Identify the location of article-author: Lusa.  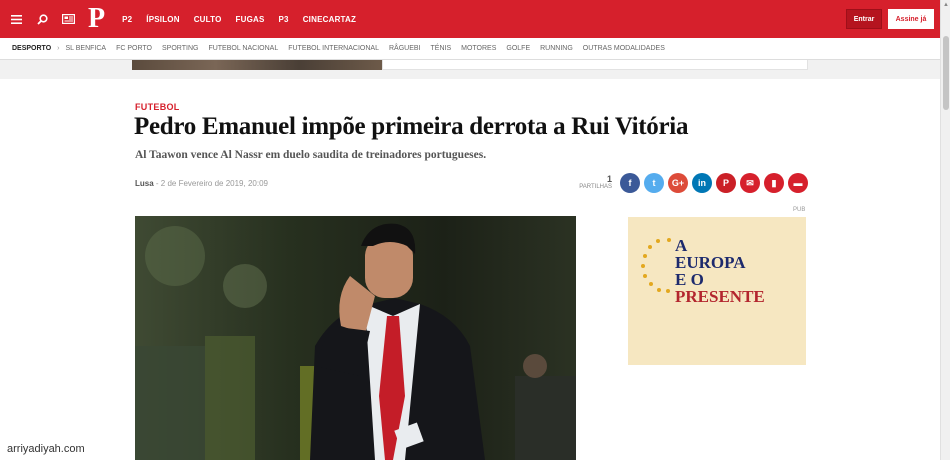
(144, 183).